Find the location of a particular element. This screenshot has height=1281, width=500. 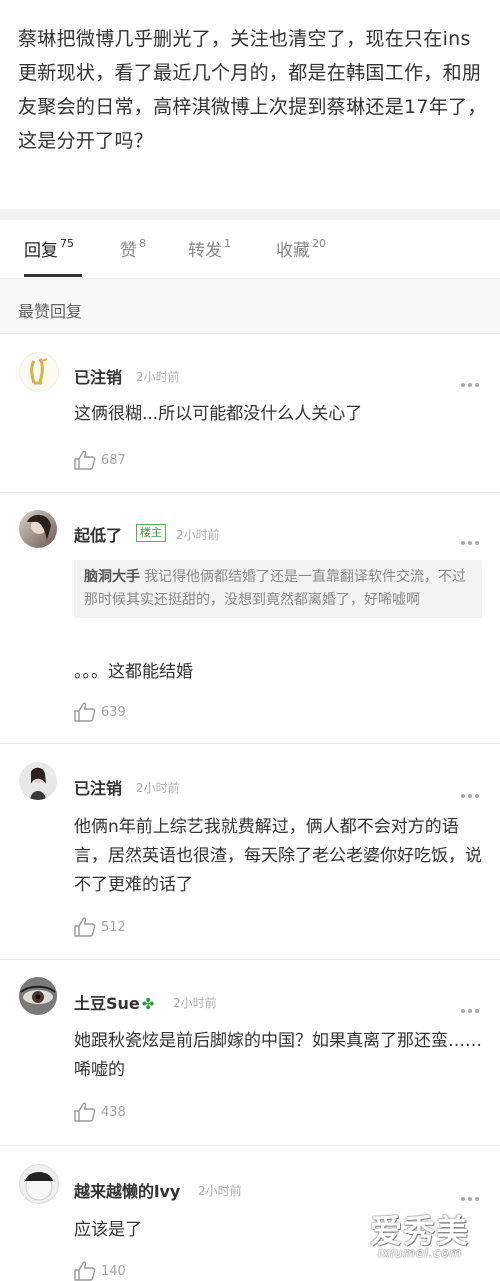

username: 土豆Sue ✤ is located at coordinates (114, 1002).